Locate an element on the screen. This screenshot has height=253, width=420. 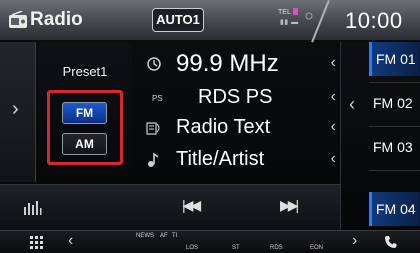
radio-text-row: Radio Text ‹ is located at coordinates (240, 128).